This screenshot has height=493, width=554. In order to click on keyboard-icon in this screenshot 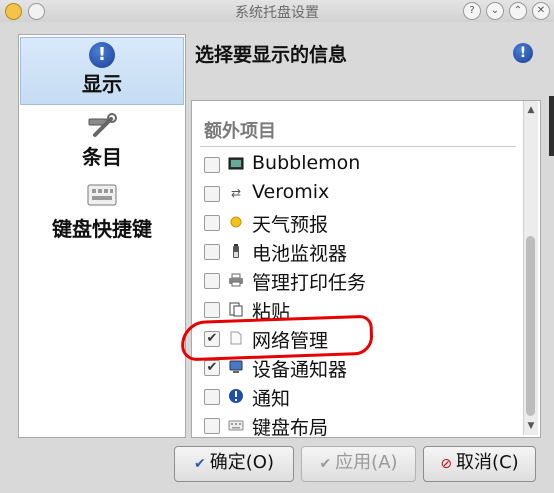, I will do `click(102, 198)`.